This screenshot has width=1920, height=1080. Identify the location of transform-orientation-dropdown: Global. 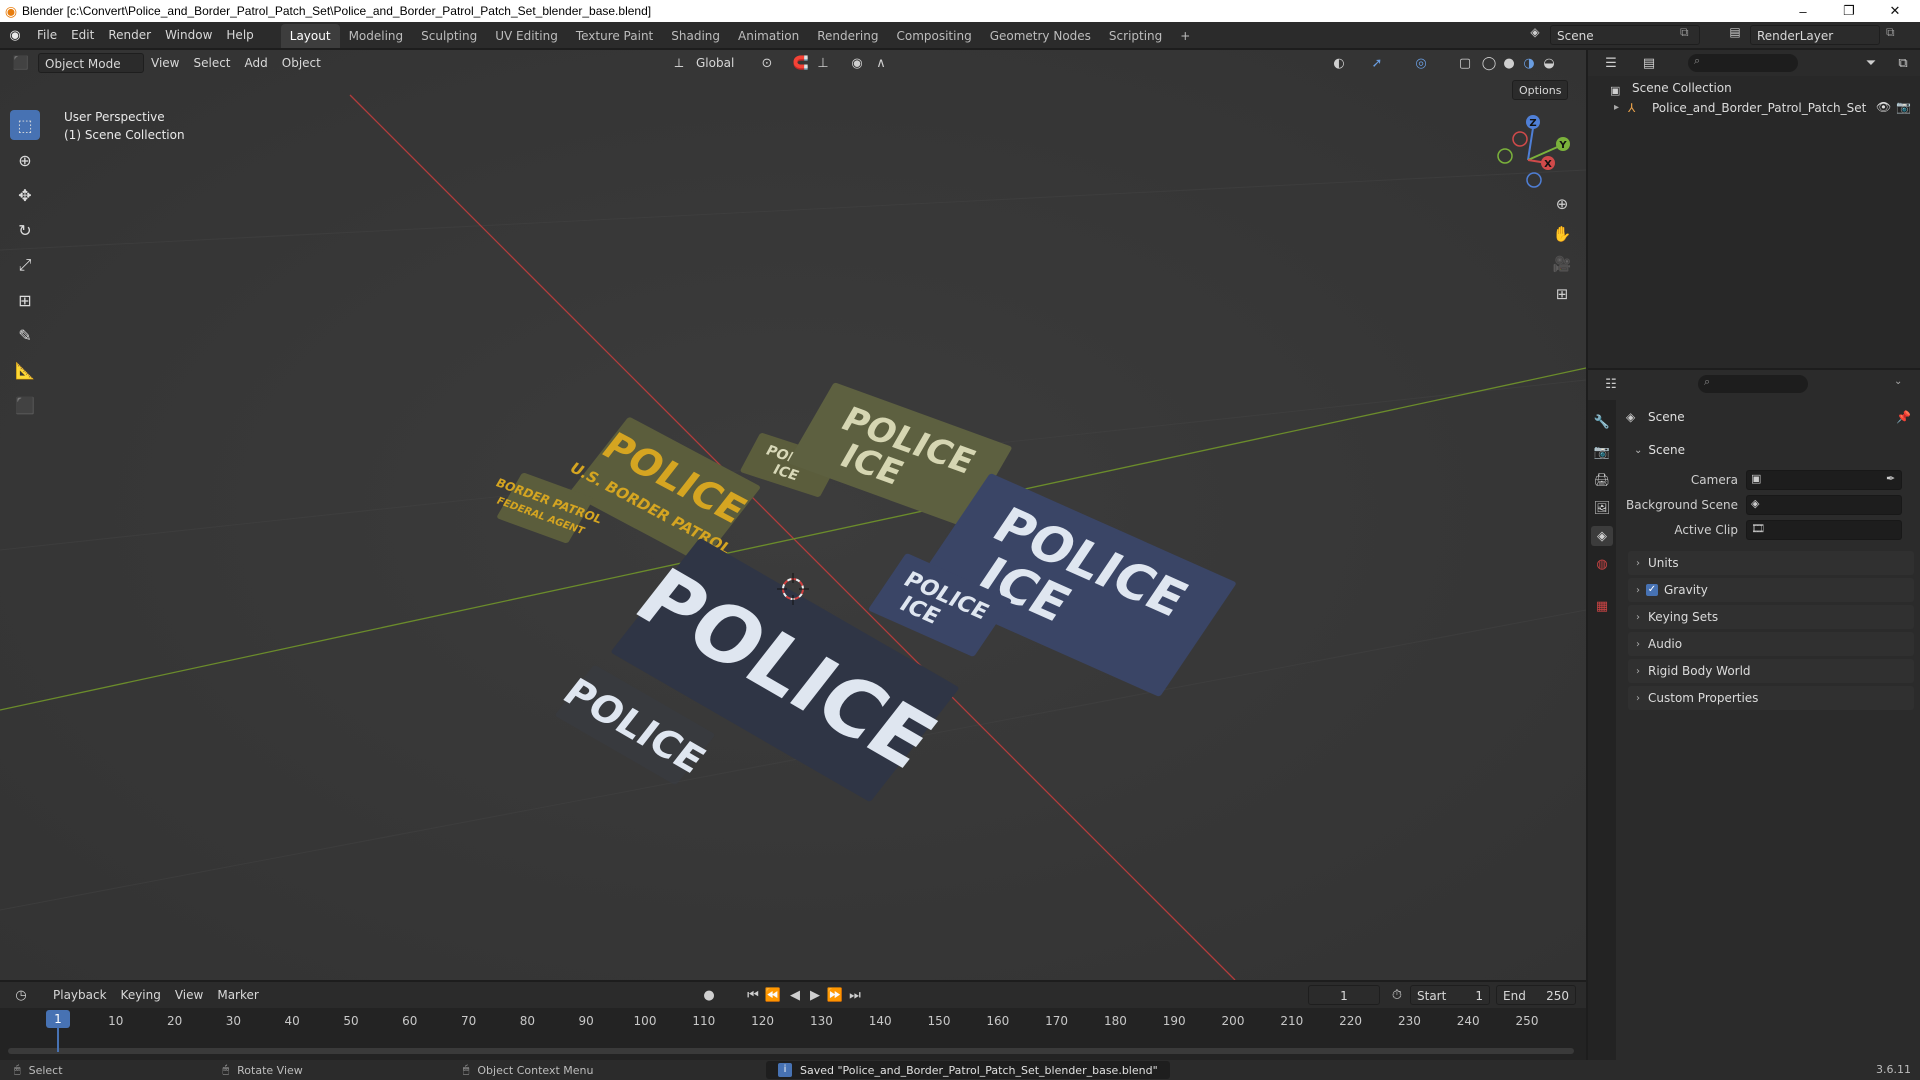
(715, 63).